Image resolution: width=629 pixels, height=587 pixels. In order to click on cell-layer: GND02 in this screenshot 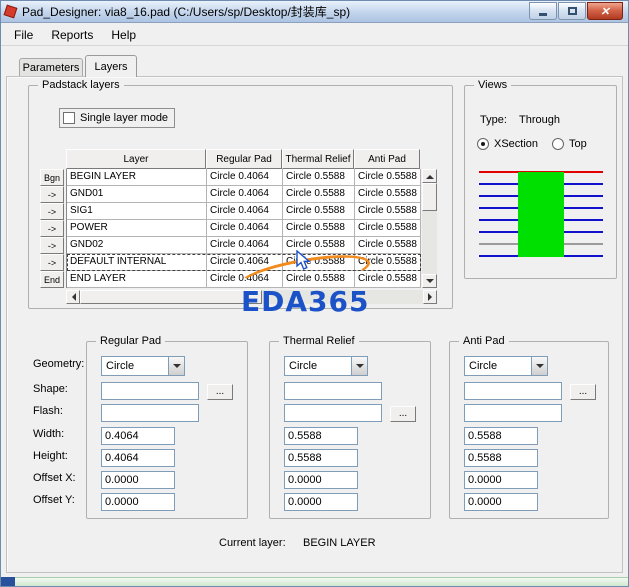, I will do `click(137, 245)`.